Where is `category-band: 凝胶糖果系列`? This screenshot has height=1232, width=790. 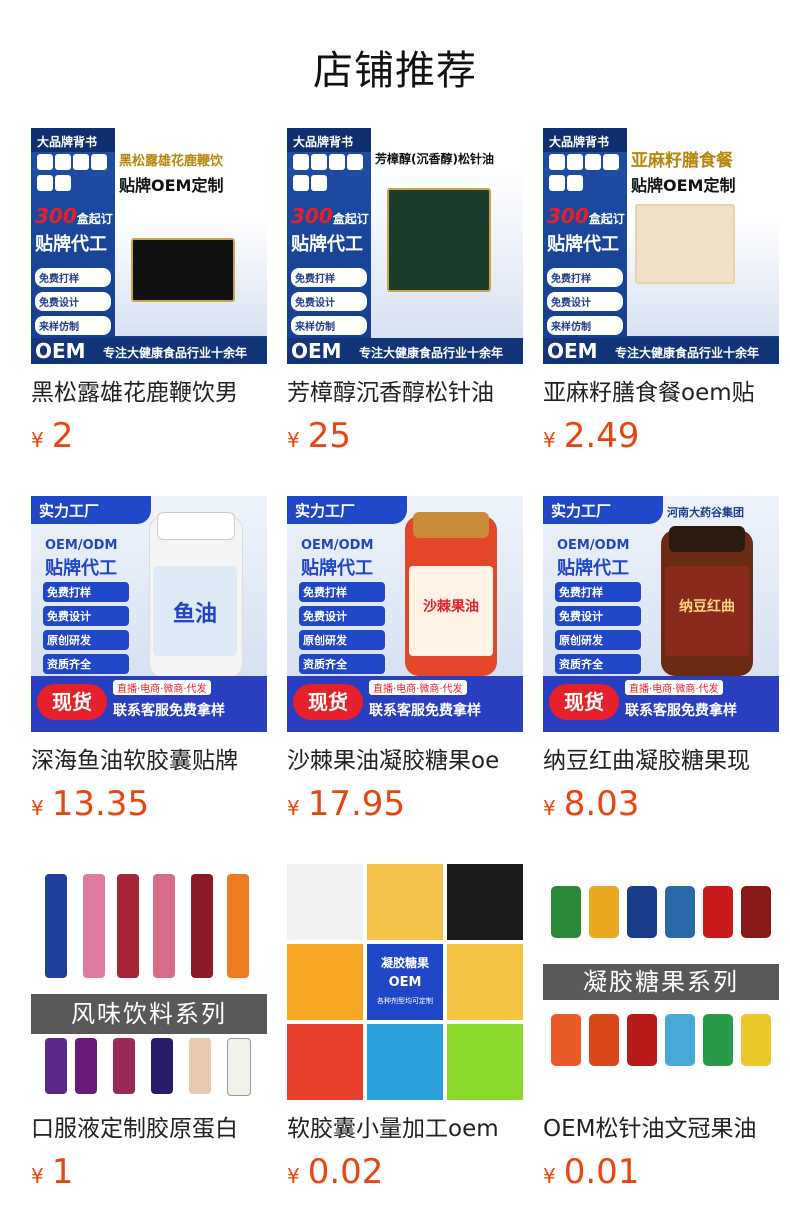
category-band: 凝胶糖果系列 is located at coordinates (661, 982).